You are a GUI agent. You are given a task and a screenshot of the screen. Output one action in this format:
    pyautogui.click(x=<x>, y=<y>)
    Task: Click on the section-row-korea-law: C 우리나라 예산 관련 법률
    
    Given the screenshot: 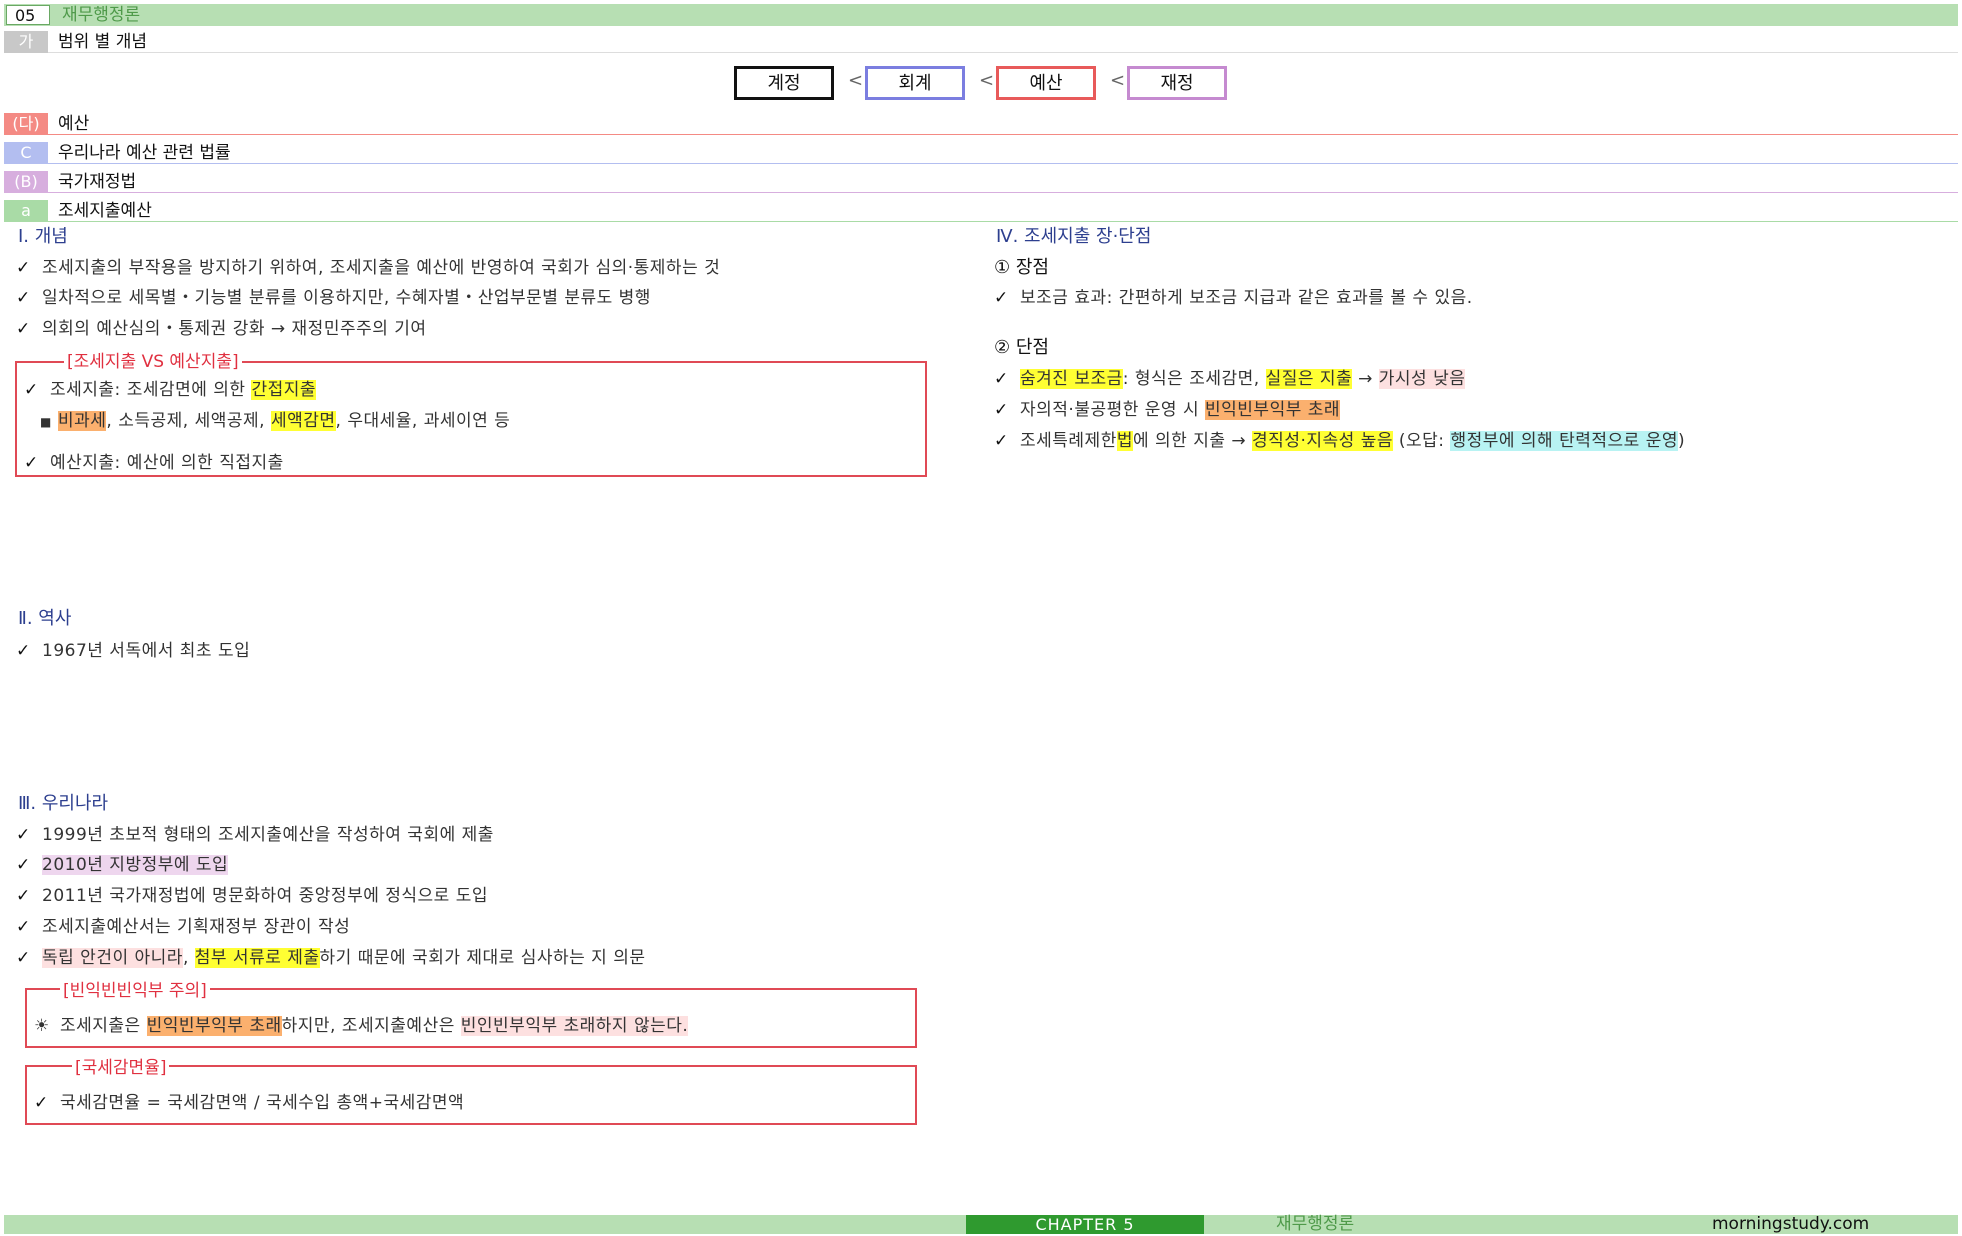 What is the action you would take?
    pyautogui.click(x=981, y=153)
    